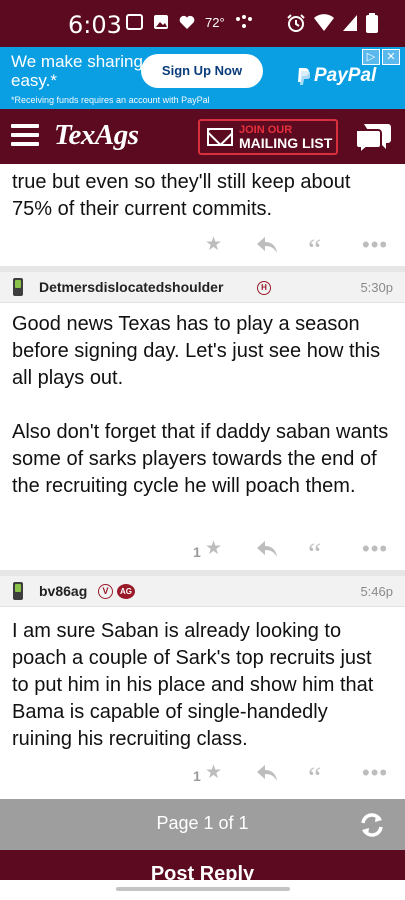 Image resolution: width=405 pixels, height=900 pixels. What do you see at coordinates (77, 71) in the screenshot?
I see `ad-headline: We make sharing easy.*` at bounding box center [77, 71].